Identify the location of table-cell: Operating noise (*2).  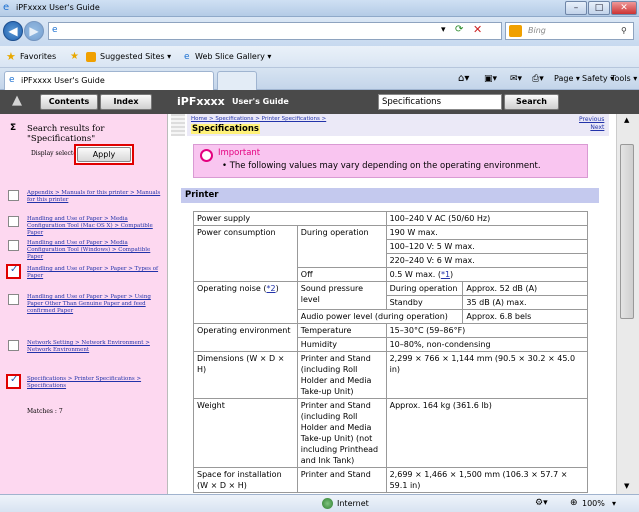
(245, 302).